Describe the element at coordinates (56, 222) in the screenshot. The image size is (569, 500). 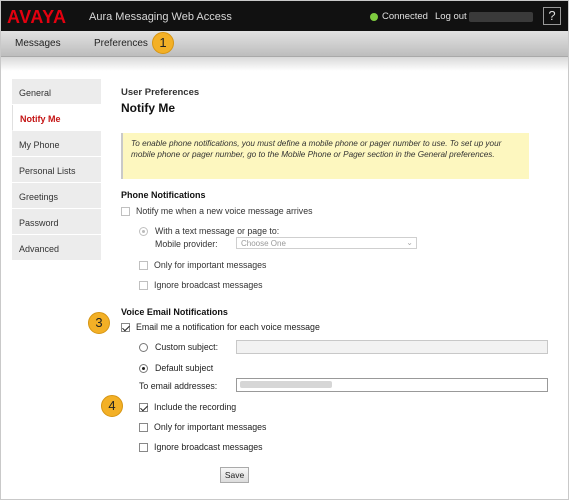
I see `sidebar-item-password: Password` at that location.